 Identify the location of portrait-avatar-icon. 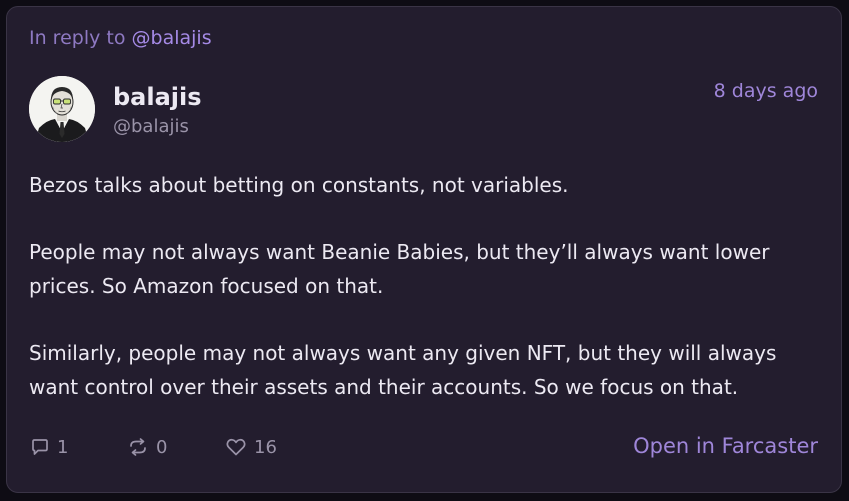
(62, 109).